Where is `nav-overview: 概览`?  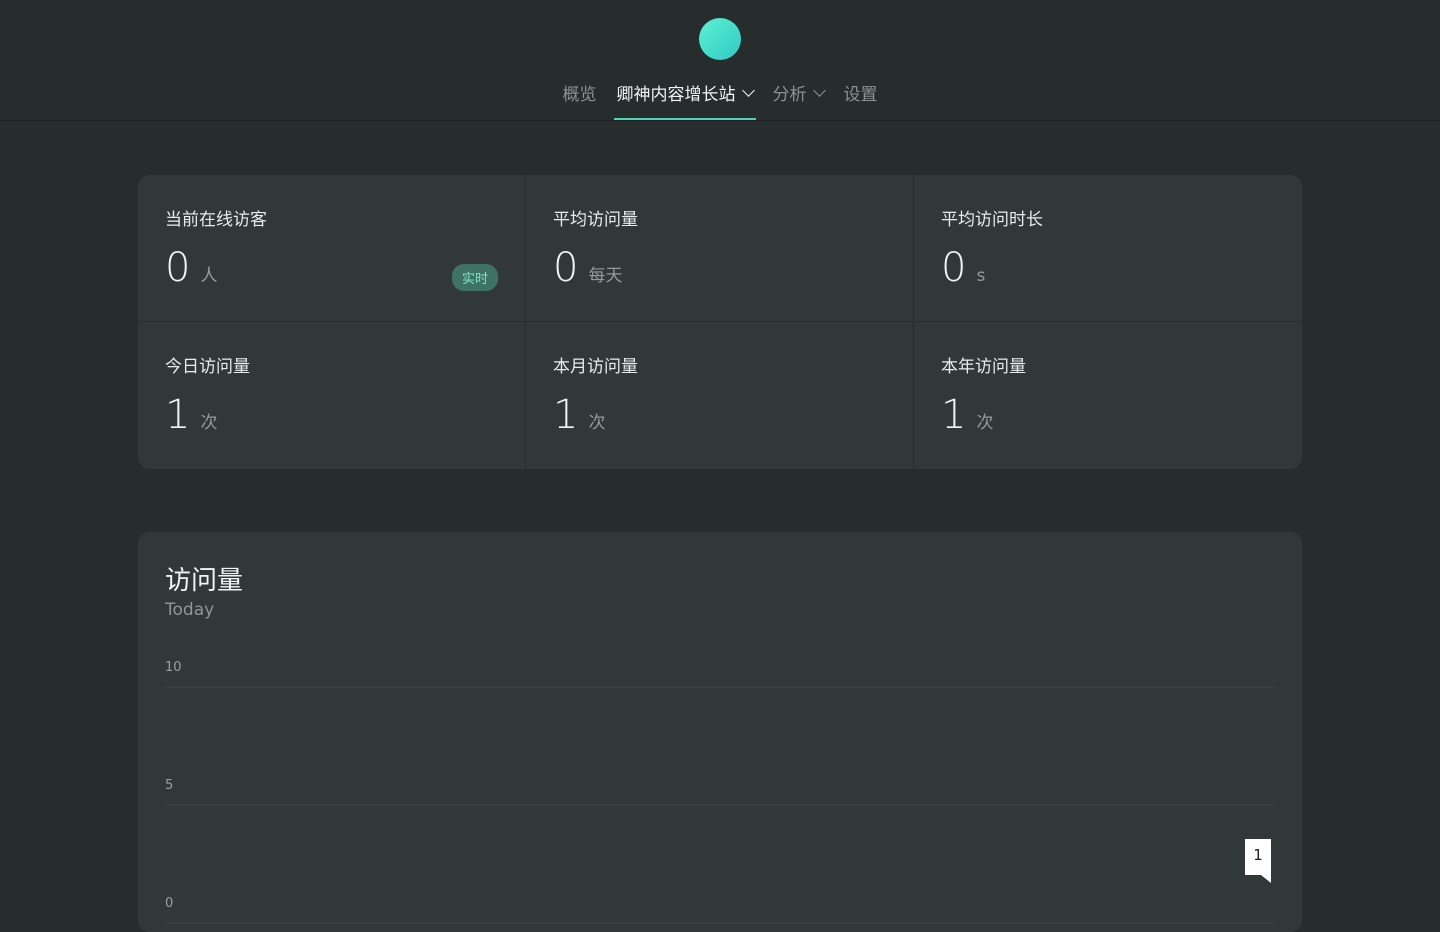
nav-overview: 概览 is located at coordinates (580, 100).